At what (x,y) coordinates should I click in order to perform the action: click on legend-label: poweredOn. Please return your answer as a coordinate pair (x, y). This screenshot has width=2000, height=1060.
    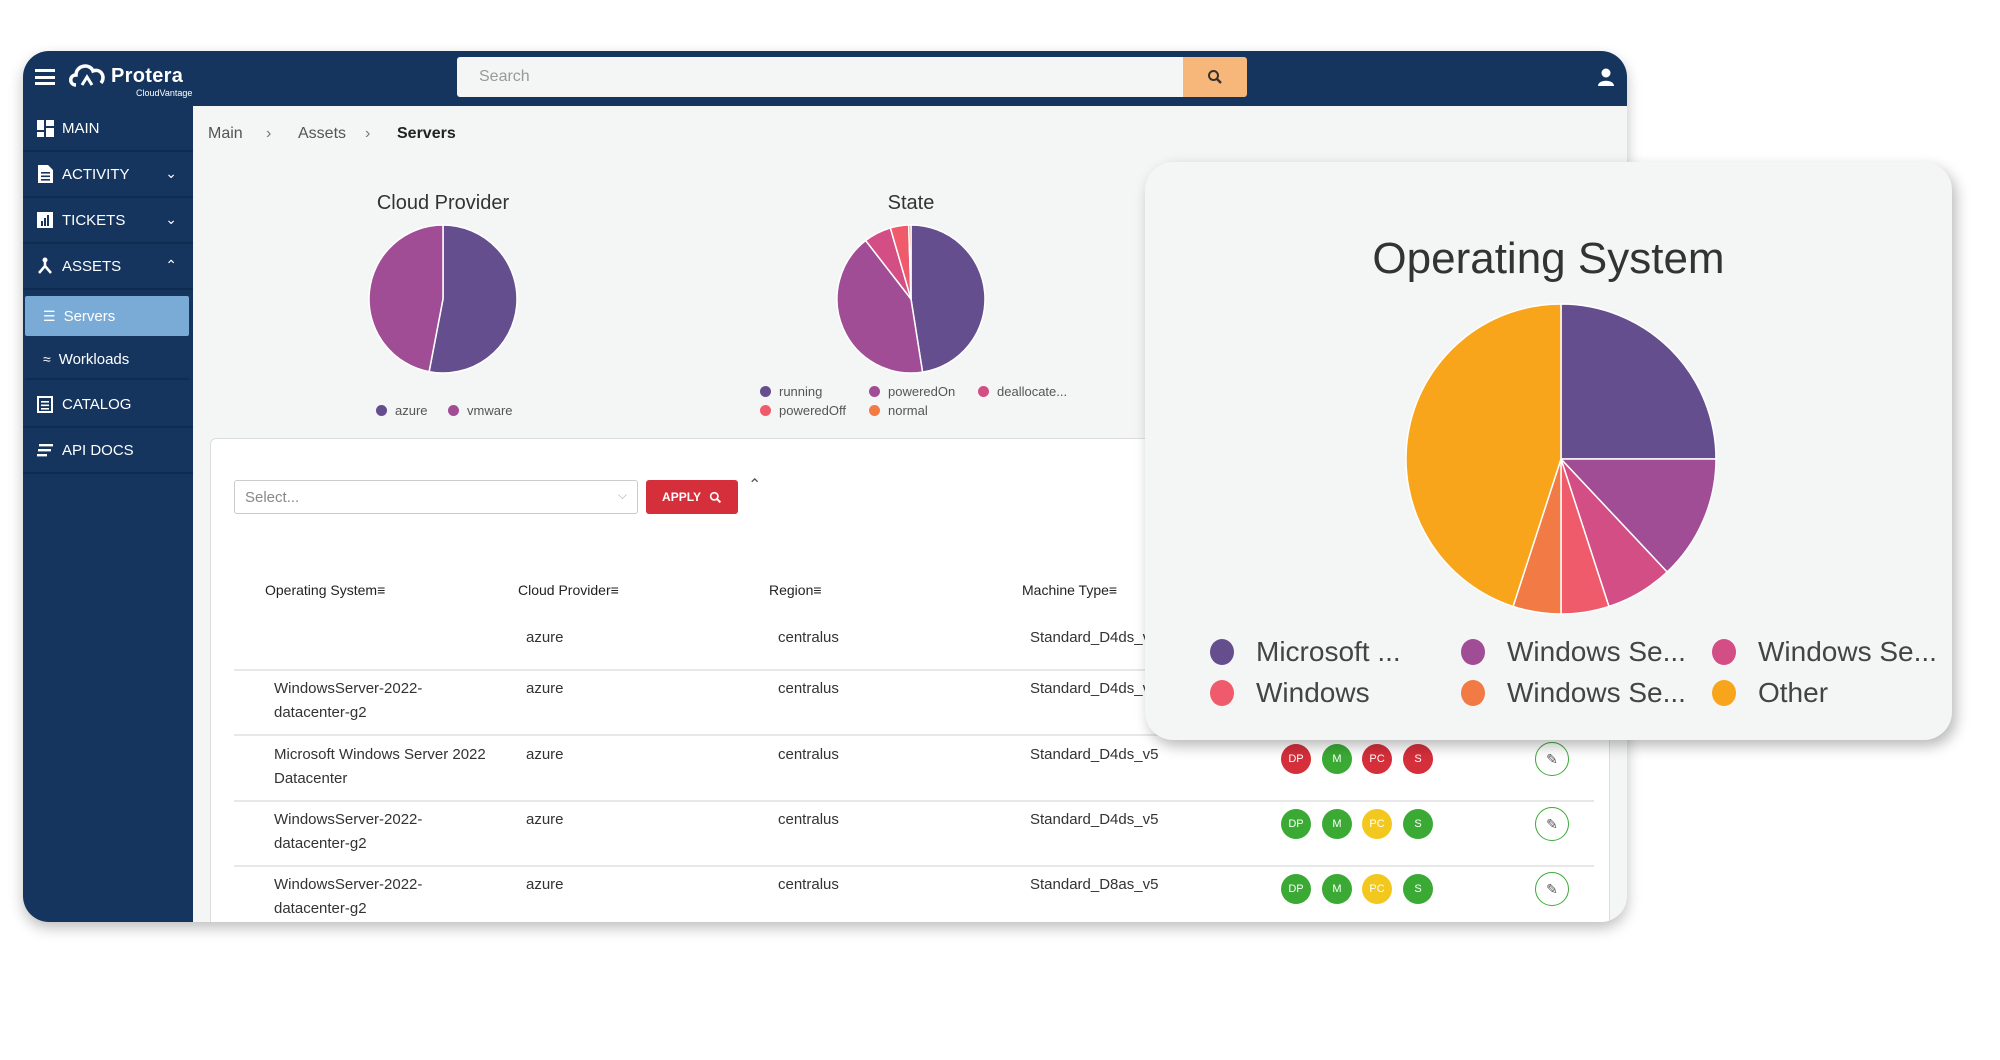
    Looking at the image, I should click on (922, 391).